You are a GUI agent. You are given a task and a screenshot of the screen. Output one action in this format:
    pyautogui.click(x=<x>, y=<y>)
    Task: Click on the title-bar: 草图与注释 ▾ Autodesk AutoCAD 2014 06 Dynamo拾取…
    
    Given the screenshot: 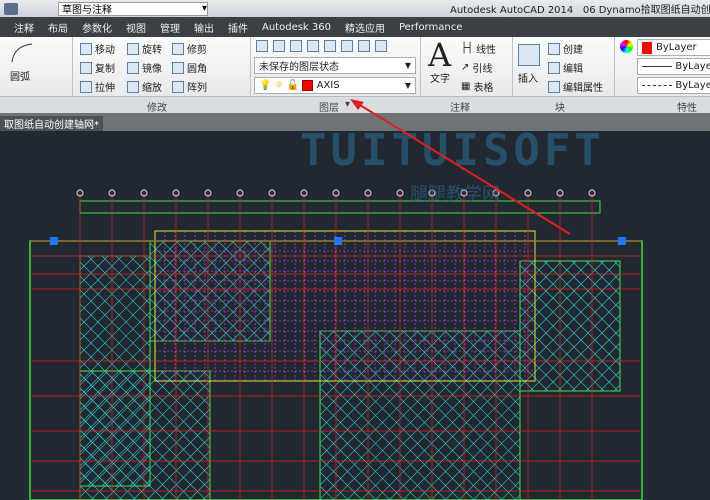 What is the action you would take?
    pyautogui.click(x=355, y=8)
    